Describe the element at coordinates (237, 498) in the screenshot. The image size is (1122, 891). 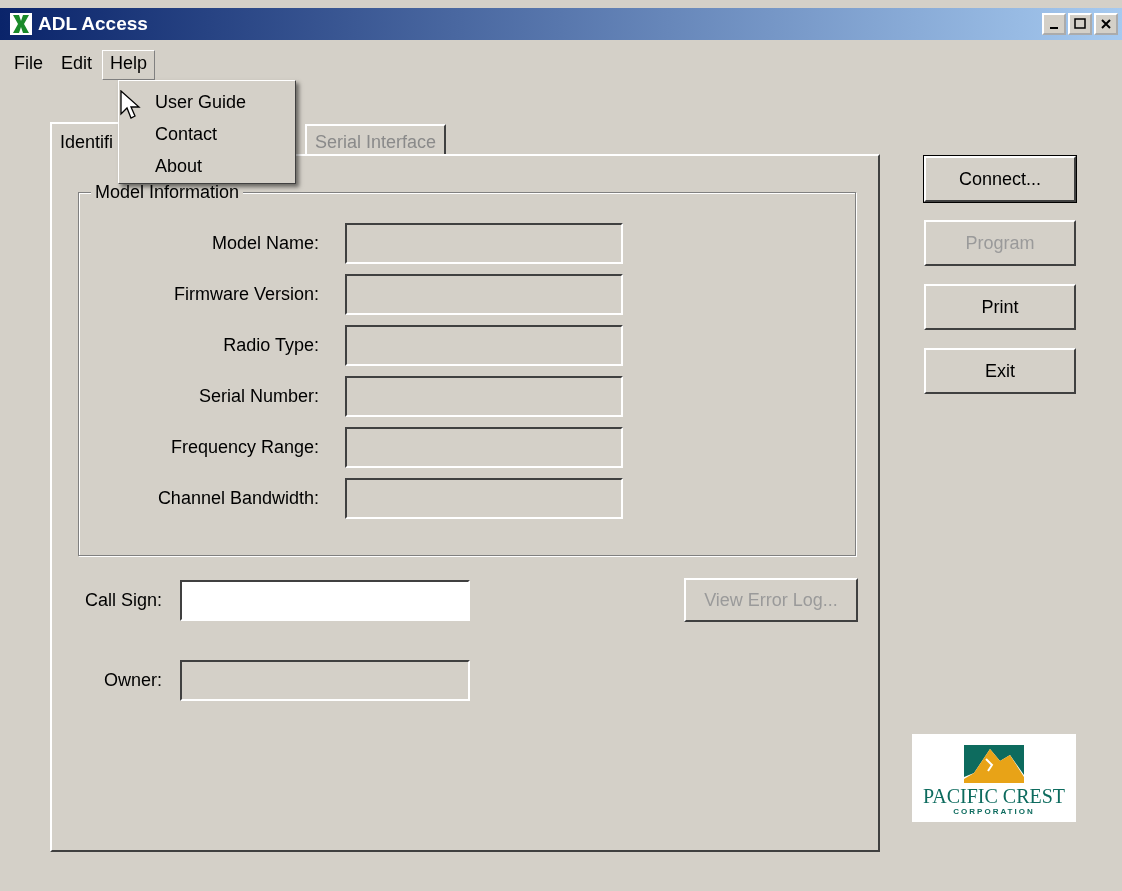
I see `field-label: Channel Bandwidth:` at that location.